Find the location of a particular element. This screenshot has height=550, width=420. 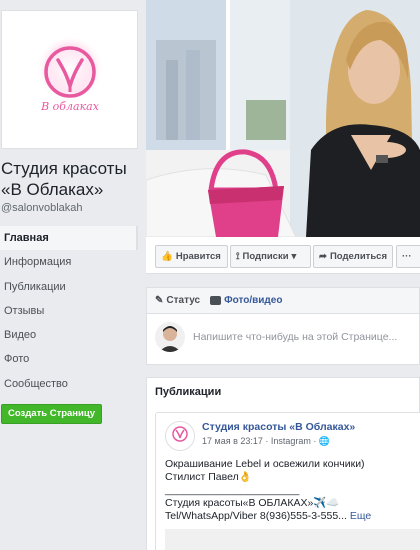

see-more-link: Еще is located at coordinates (360, 516).